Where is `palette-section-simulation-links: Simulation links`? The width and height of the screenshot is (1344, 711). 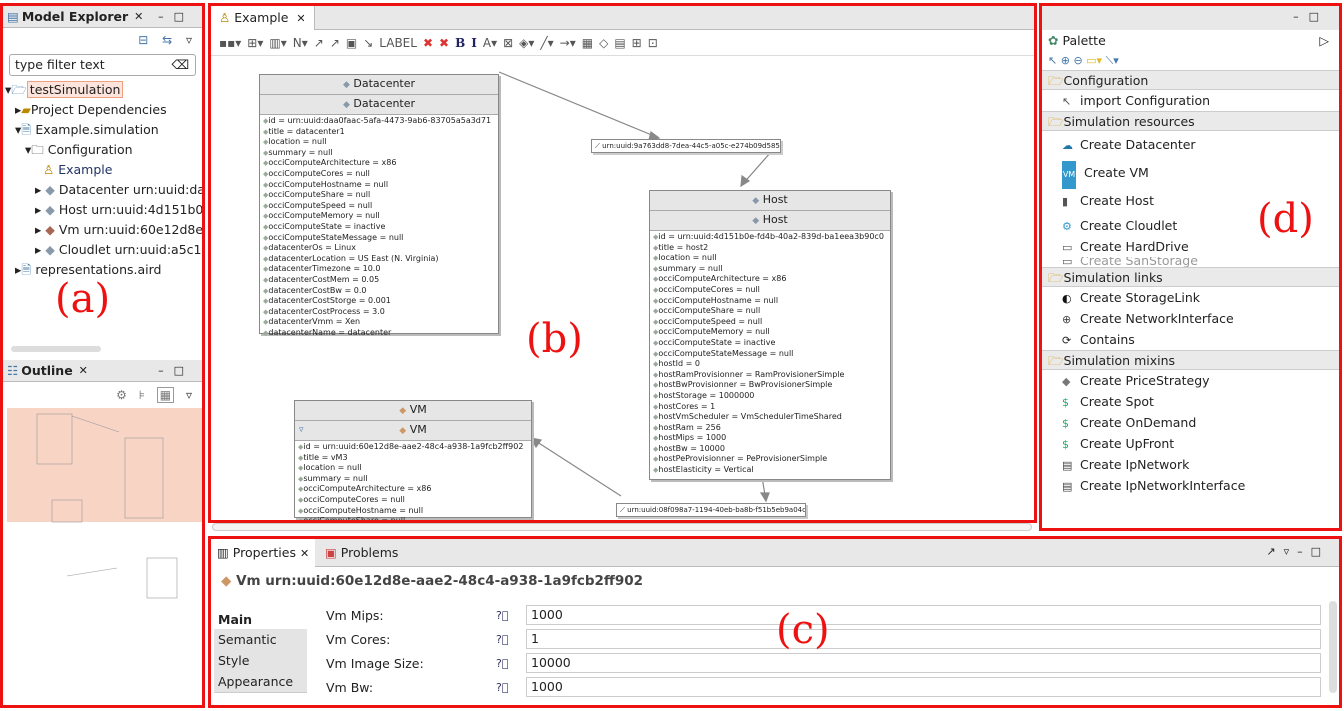
palette-section-simulation-links: Simulation links is located at coordinates (1190, 277).